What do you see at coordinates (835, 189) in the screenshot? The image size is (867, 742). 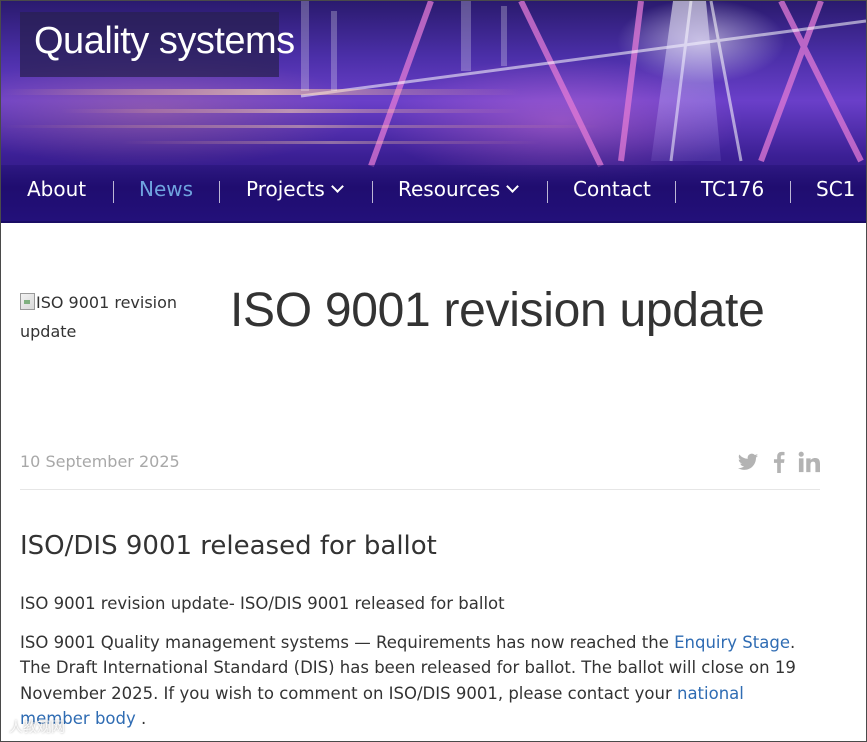 I see `nav-item-sc1: SC1` at bounding box center [835, 189].